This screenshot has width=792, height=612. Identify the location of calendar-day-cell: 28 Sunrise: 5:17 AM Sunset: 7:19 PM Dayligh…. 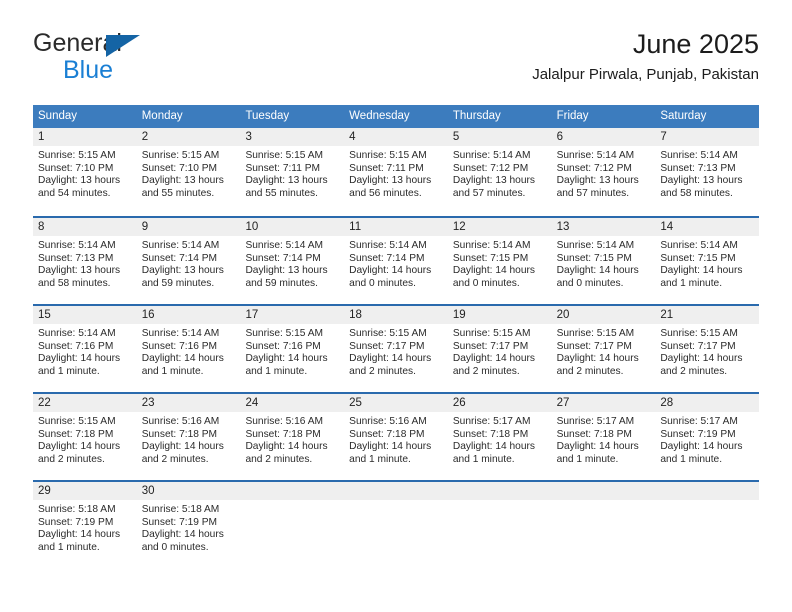
(707, 437).